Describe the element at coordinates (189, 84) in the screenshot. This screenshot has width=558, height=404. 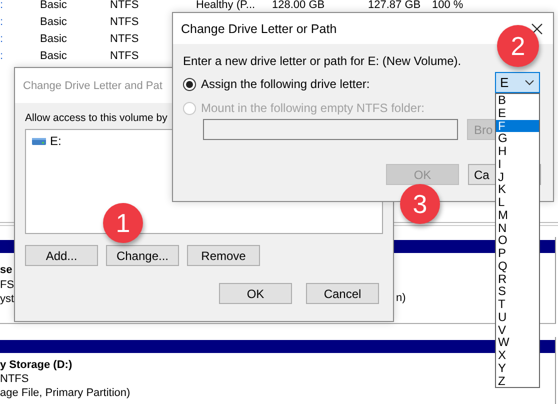
I see `radio-button` at that location.